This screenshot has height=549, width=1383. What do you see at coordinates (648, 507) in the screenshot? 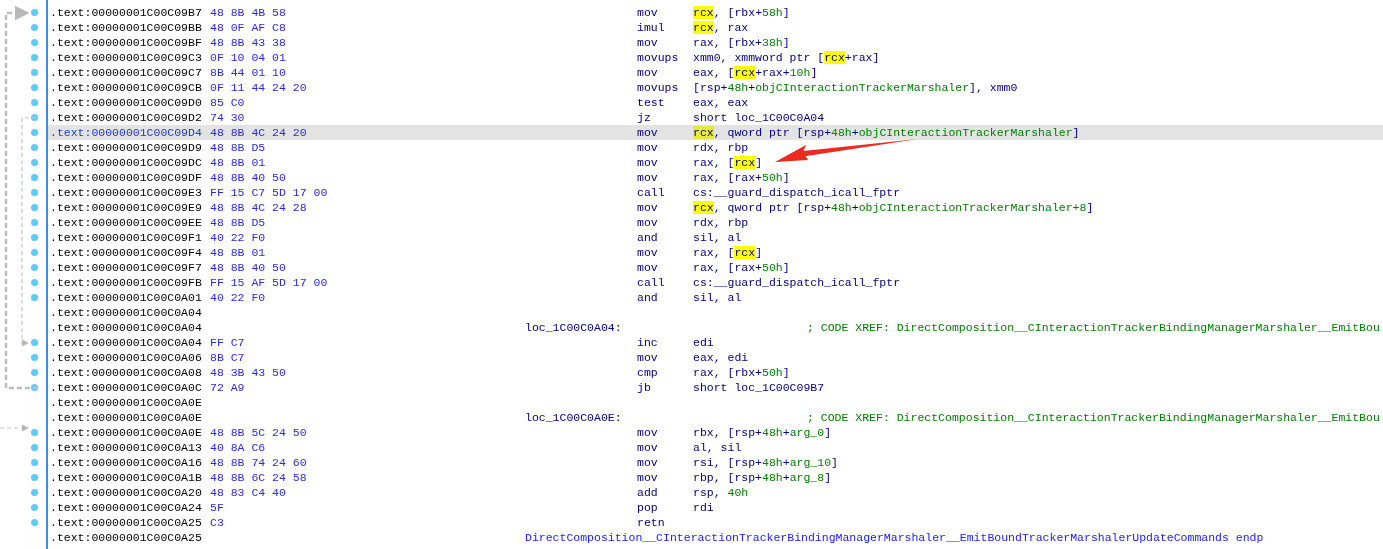
I see `mnemonic-text: pop` at bounding box center [648, 507].